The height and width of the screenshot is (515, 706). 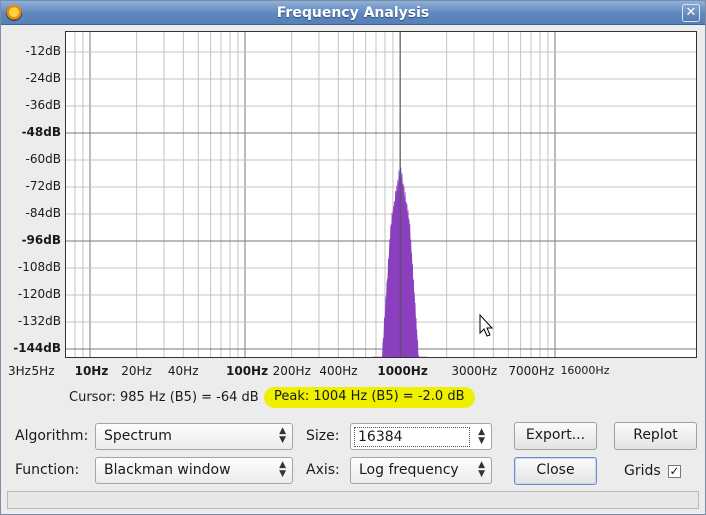 What do you see at coordinates (47, 470) in the screenshot?
I see `function-label: Function:` at bounding box center [47, 470].